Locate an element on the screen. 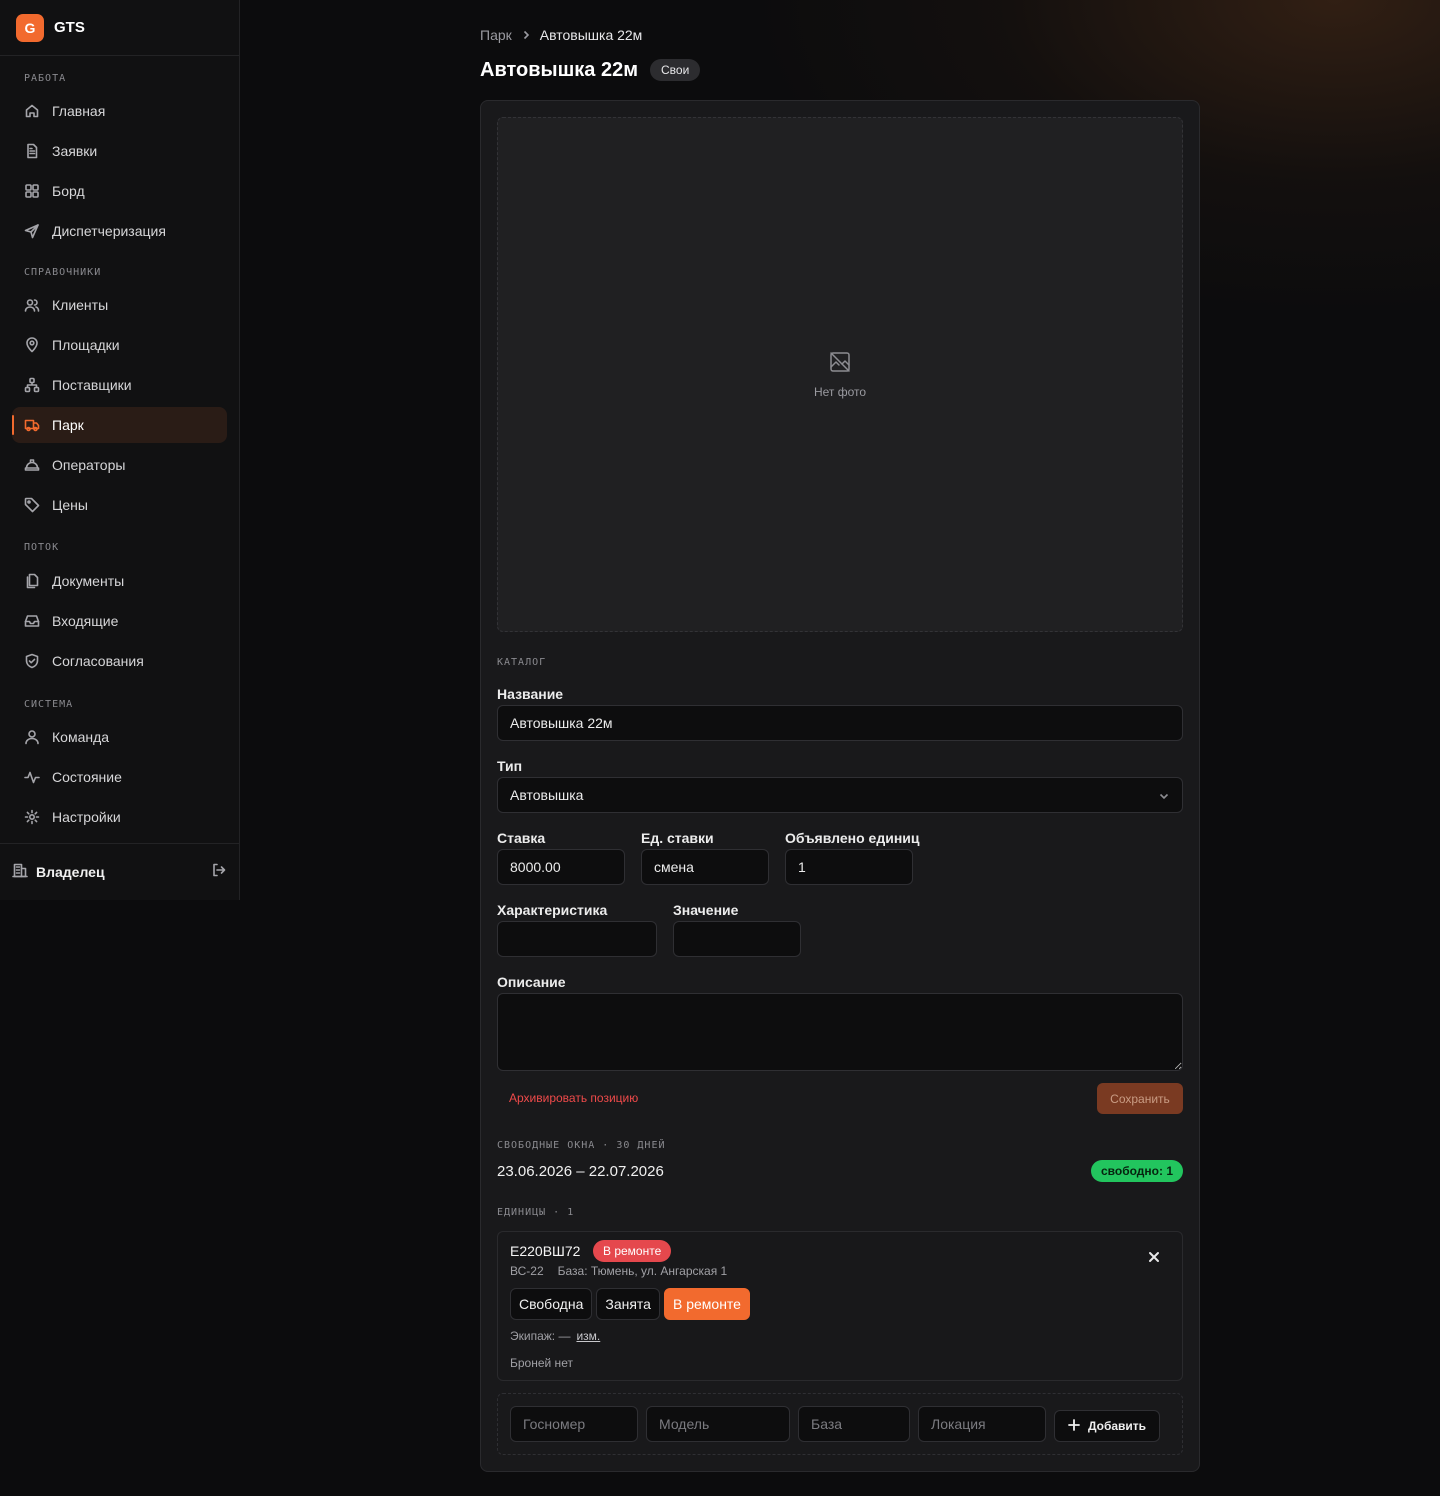  status-button-busy: Занята is located at coordinates (628, 1304).